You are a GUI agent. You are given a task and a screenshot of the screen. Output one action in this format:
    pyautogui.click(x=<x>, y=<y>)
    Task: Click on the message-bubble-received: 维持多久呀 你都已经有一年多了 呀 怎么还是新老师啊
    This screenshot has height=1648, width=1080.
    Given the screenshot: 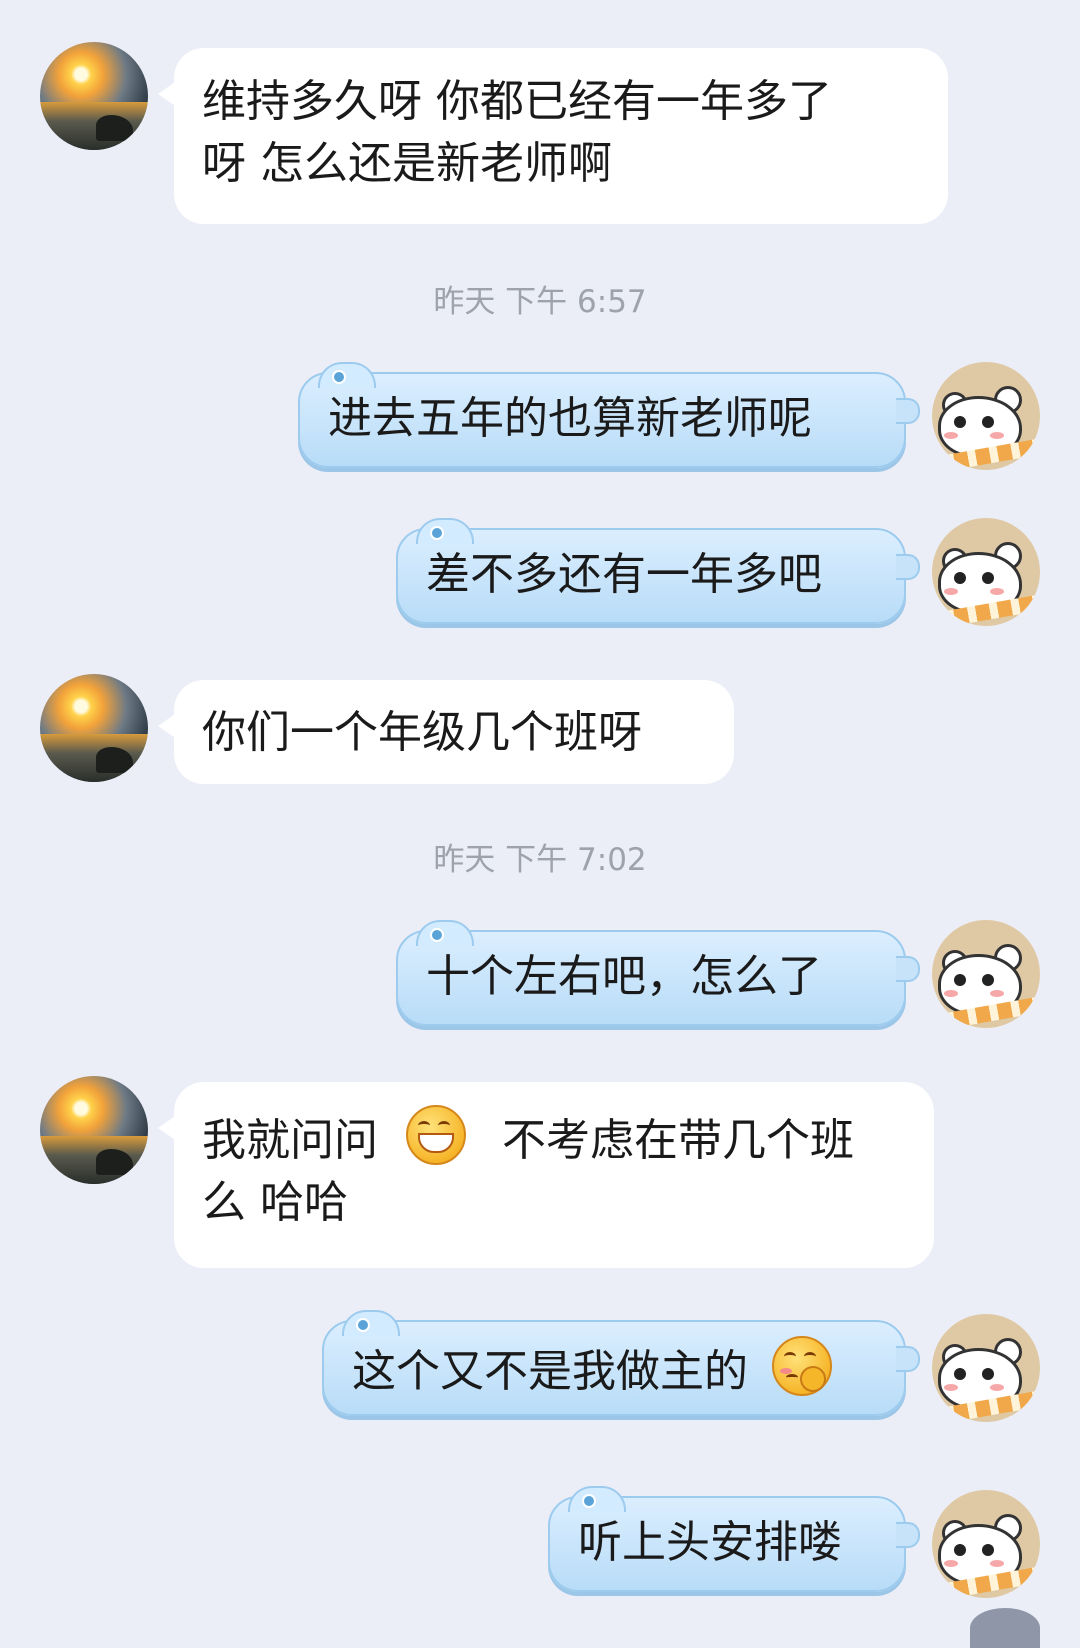 What is the action you would take?
    pyautogui.click(x=553, y=136)
    